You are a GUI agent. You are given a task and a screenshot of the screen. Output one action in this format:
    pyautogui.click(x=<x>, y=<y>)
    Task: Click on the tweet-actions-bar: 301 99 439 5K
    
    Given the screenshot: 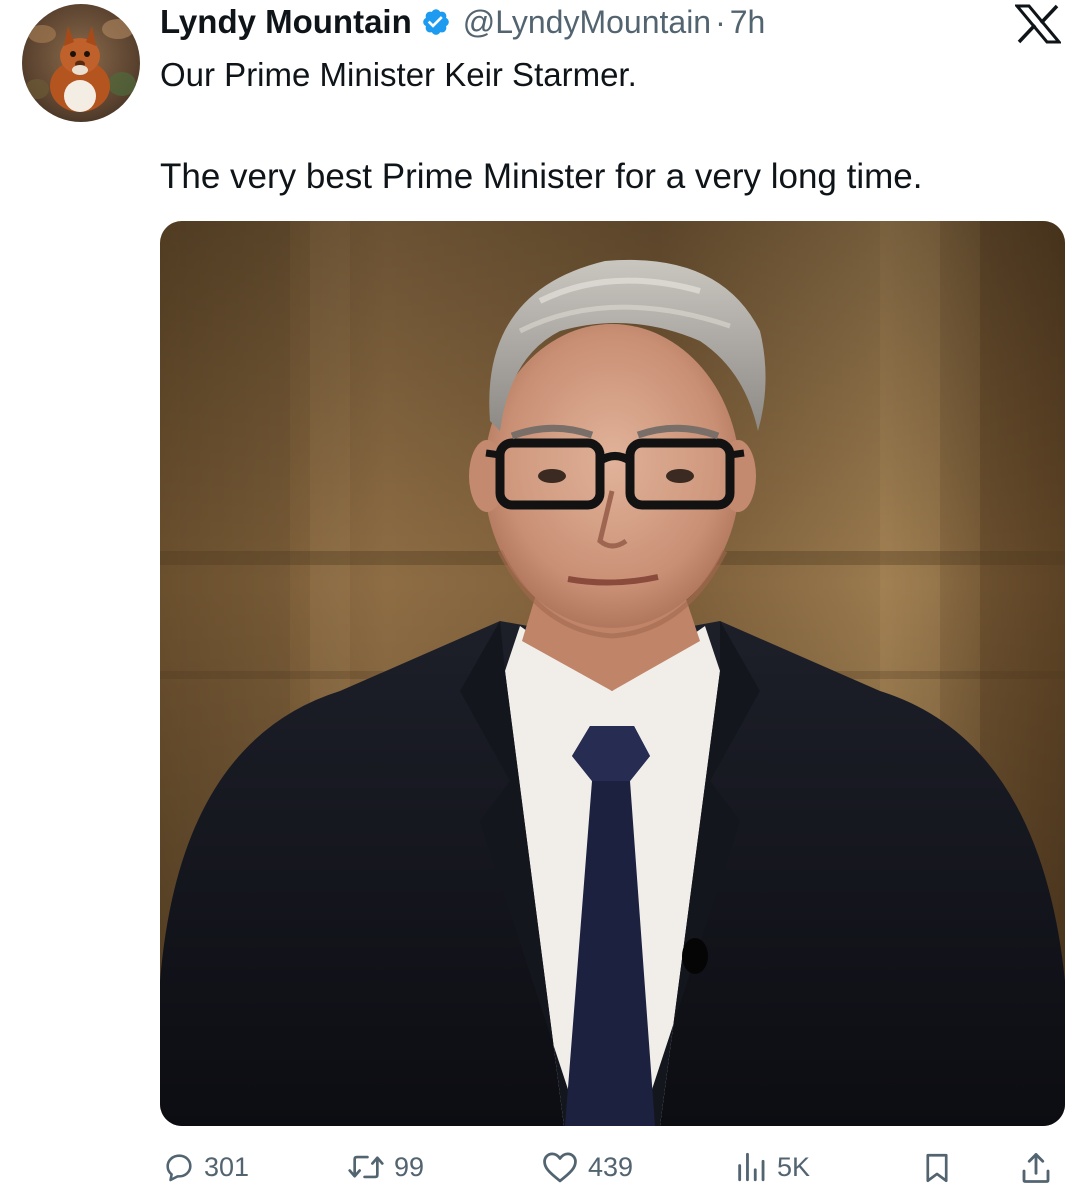 What is the action you would take?
    pyautogui.click(x=544, y=1170)
    